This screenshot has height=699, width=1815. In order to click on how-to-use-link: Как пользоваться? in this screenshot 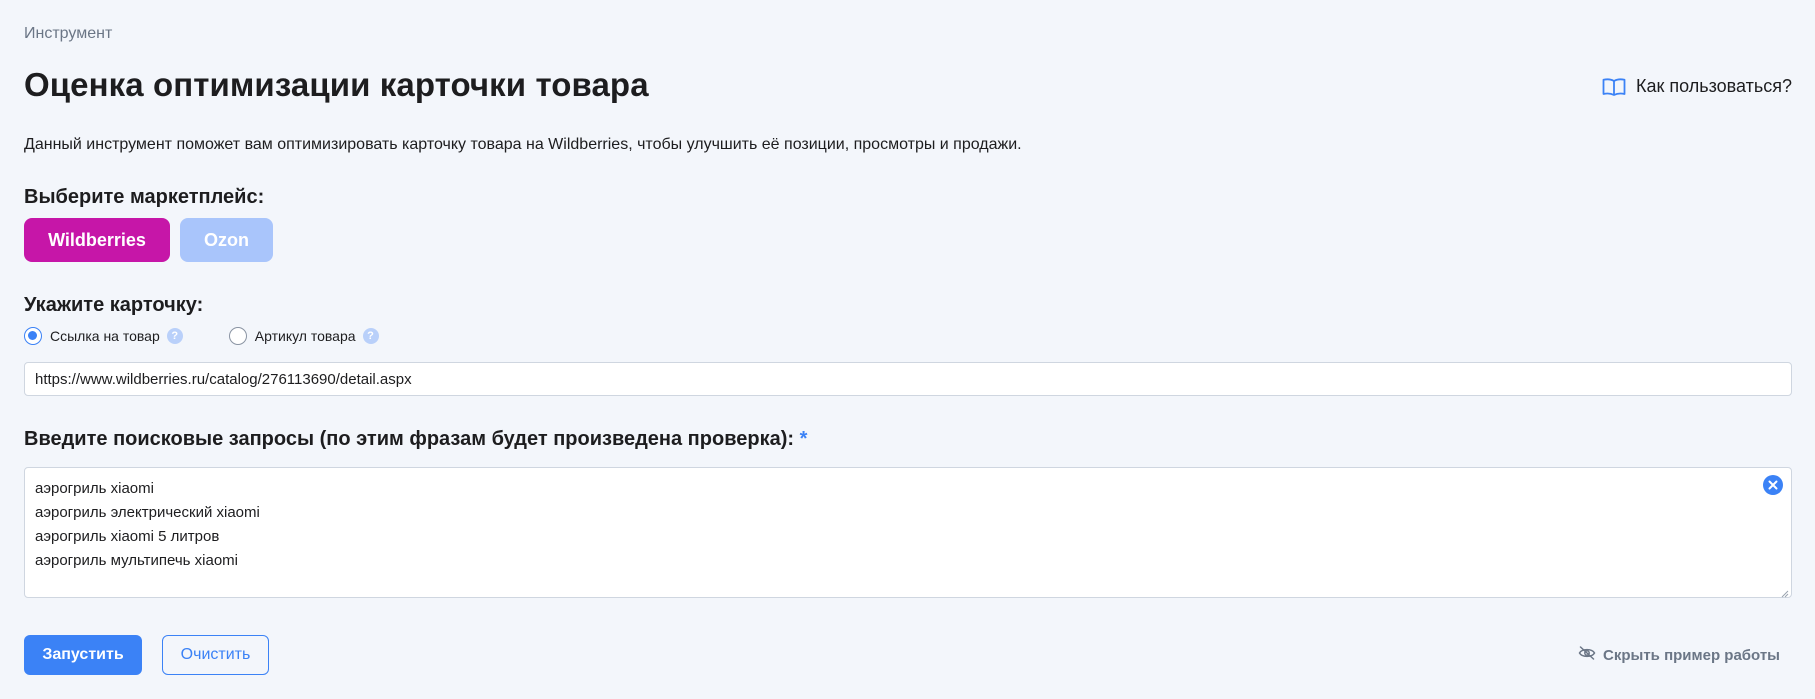, I will do `click(1697, 86)`.